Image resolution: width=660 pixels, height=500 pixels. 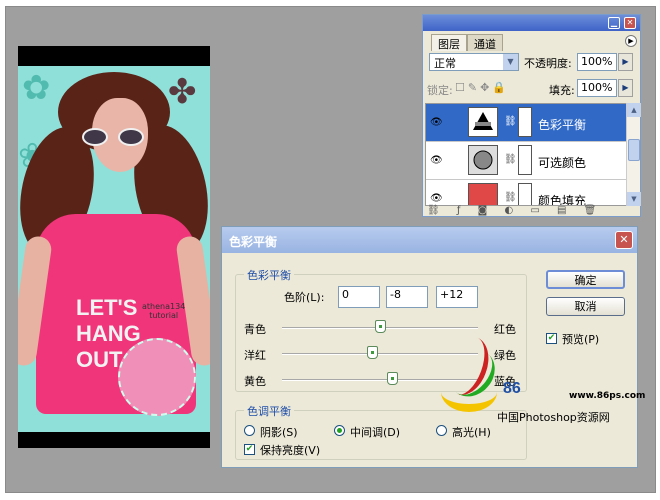 I want to click on cancel-button: 取消, so click(x=585, y=306).